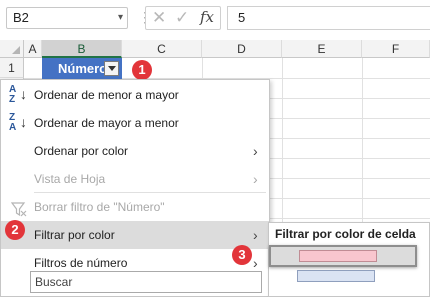  I want to click on insert-function-icon: fx, so click(207, 17).